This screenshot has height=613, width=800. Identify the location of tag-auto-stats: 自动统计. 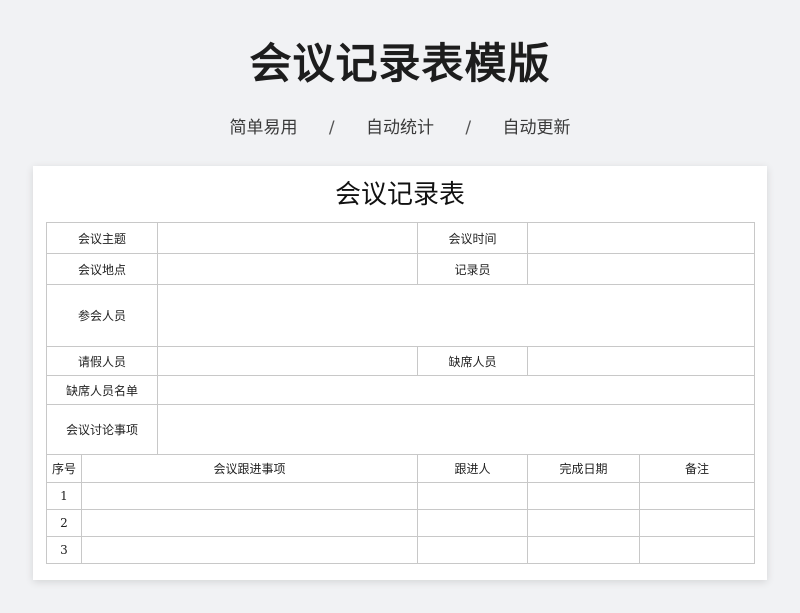
(400, 128).